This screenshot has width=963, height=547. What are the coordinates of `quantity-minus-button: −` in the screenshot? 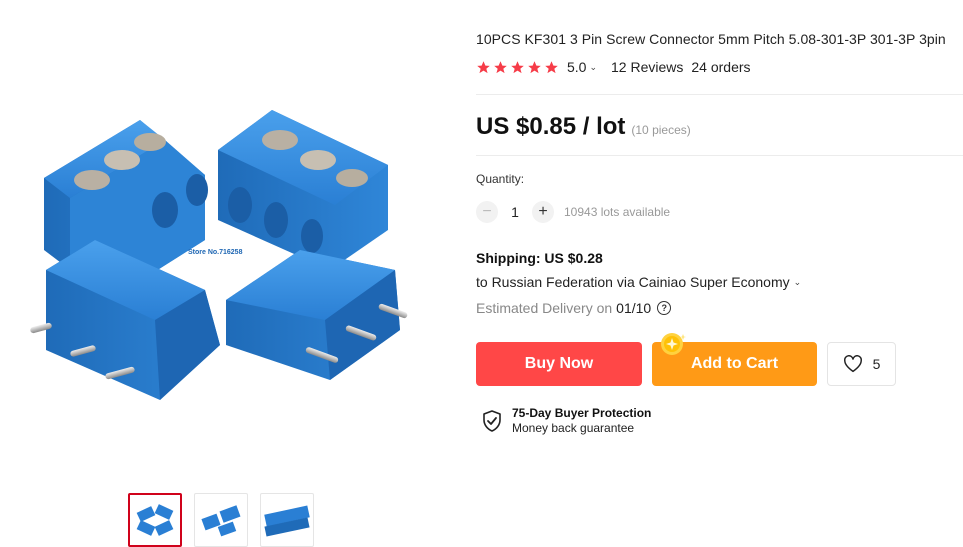 It's located at (487, 212).